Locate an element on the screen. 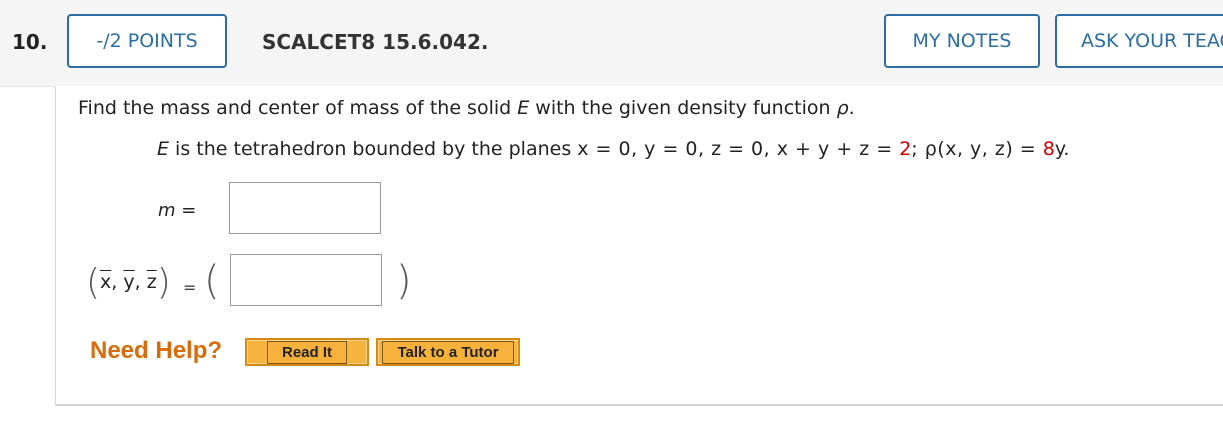  statement-plane-value: 2 is located at coordinates (905, 149).